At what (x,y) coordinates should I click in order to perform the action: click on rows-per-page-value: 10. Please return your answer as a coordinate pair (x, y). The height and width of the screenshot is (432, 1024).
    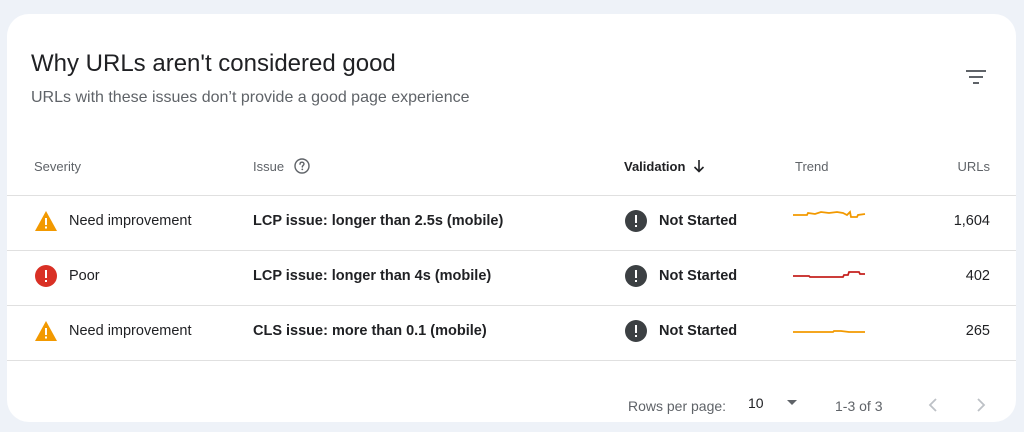
    Looking at the image, I should click on (756, 403).